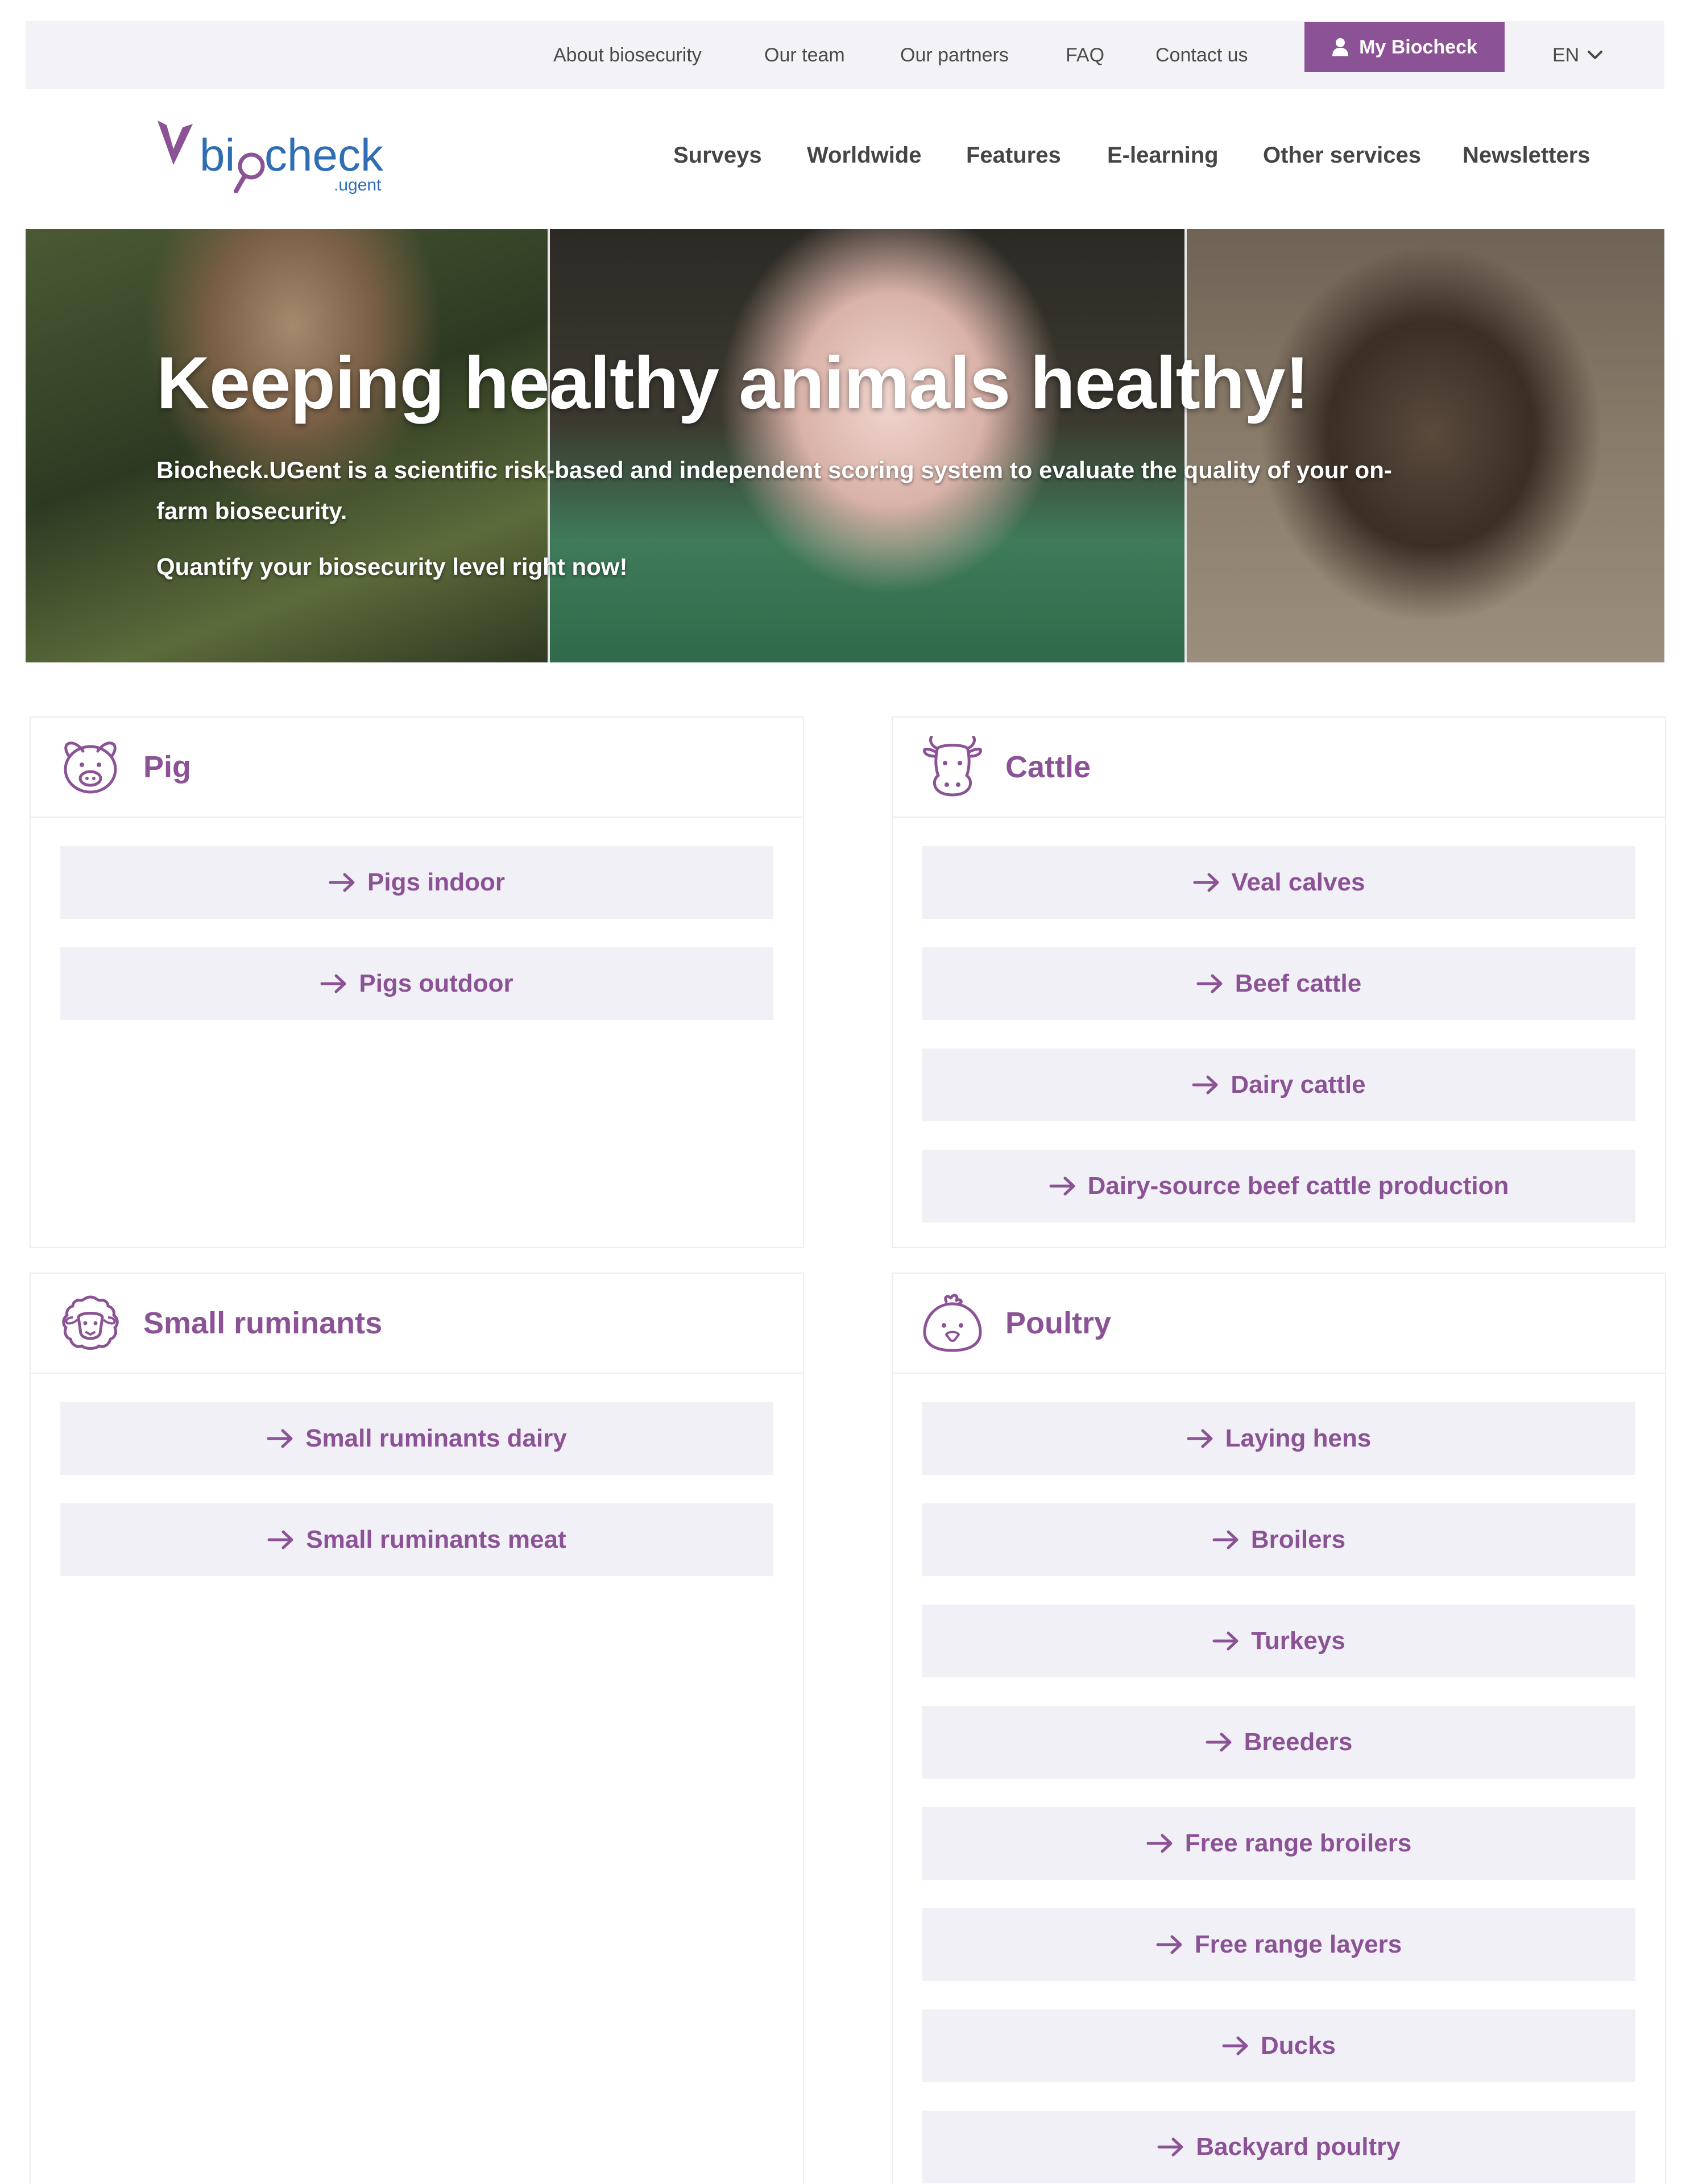 The height and width of the screenshot is (2184, 1690). I want to click on card-header-small-ruminants: Small ruminants, so click(417, 1324).